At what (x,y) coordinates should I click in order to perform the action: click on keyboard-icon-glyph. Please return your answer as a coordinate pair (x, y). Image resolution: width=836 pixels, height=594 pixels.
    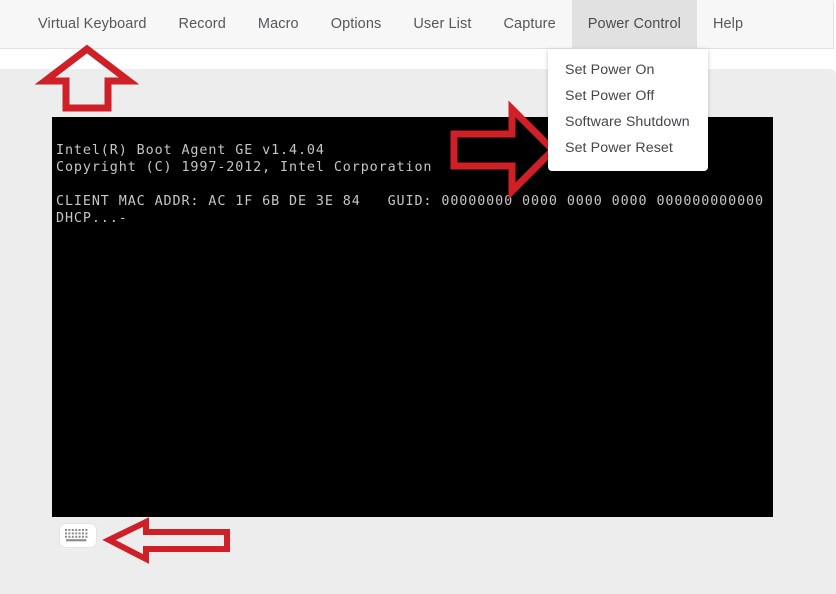
    Looking at the image, I should click on (76, 535).